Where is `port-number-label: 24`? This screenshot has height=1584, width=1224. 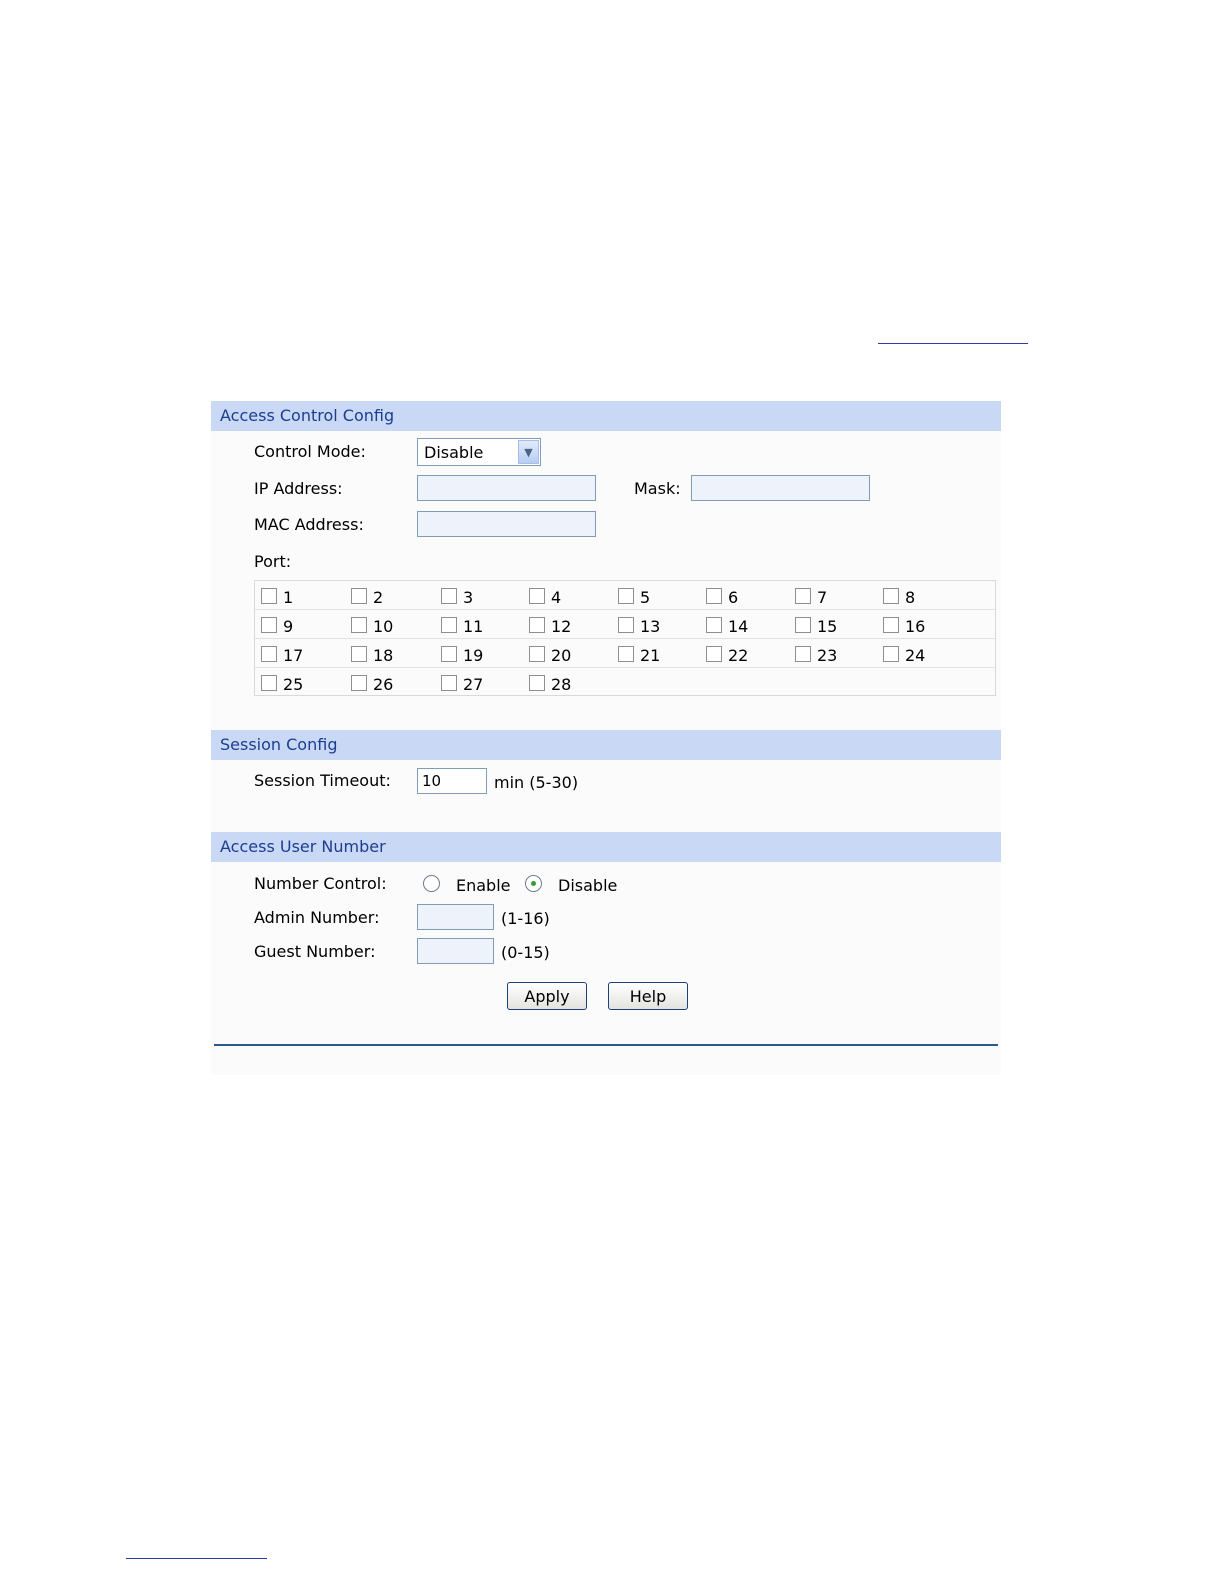 port-number-label: 24 is located at coordinates (915, 655).